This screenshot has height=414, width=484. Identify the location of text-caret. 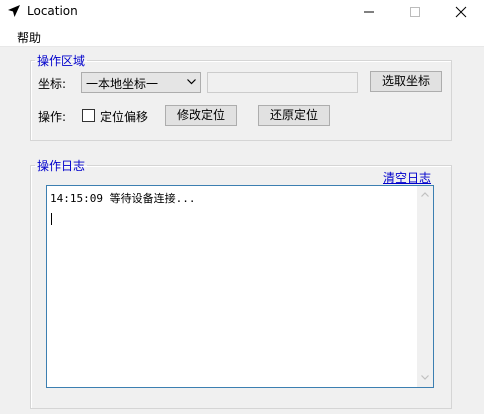
(51, 219).